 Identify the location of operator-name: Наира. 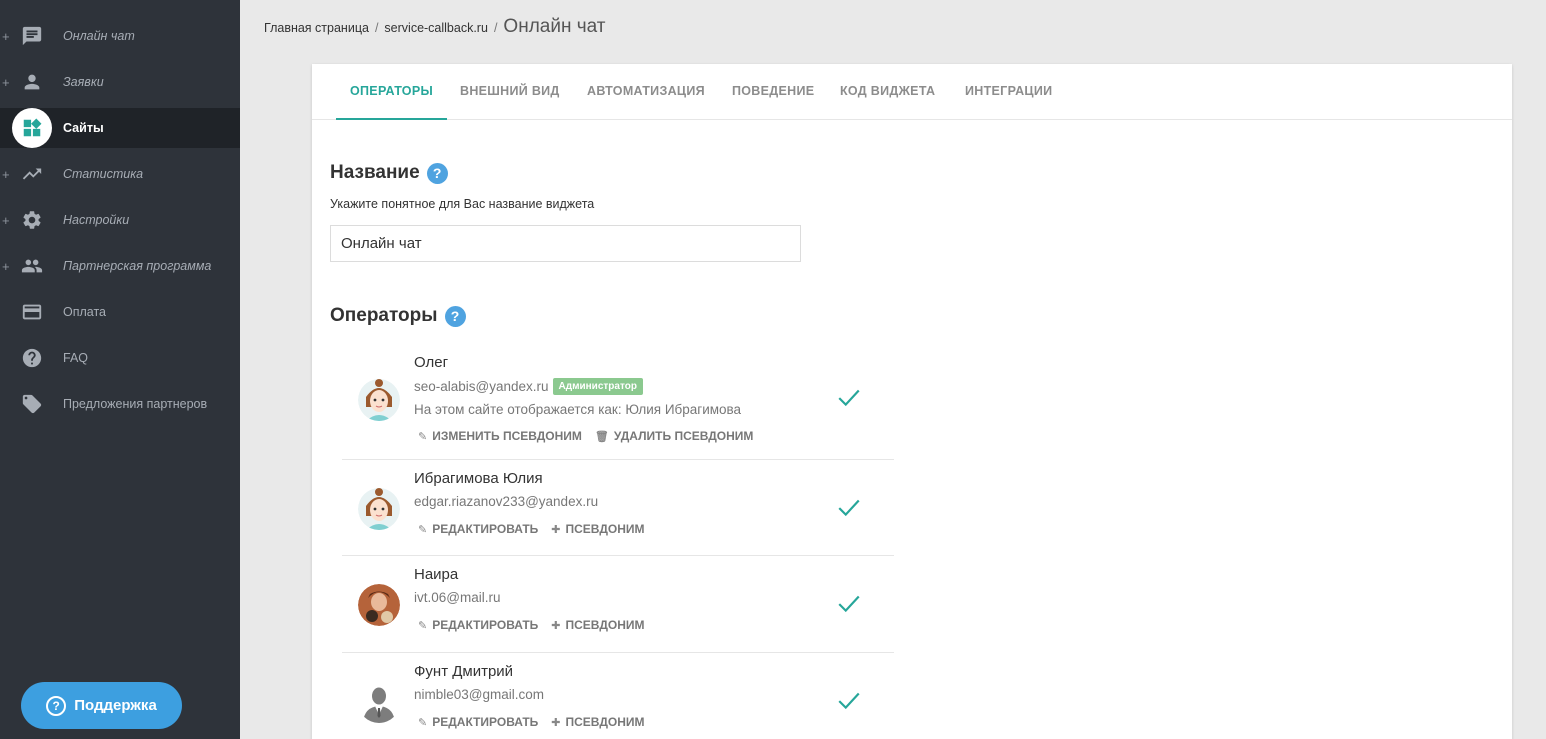
(436, 574).